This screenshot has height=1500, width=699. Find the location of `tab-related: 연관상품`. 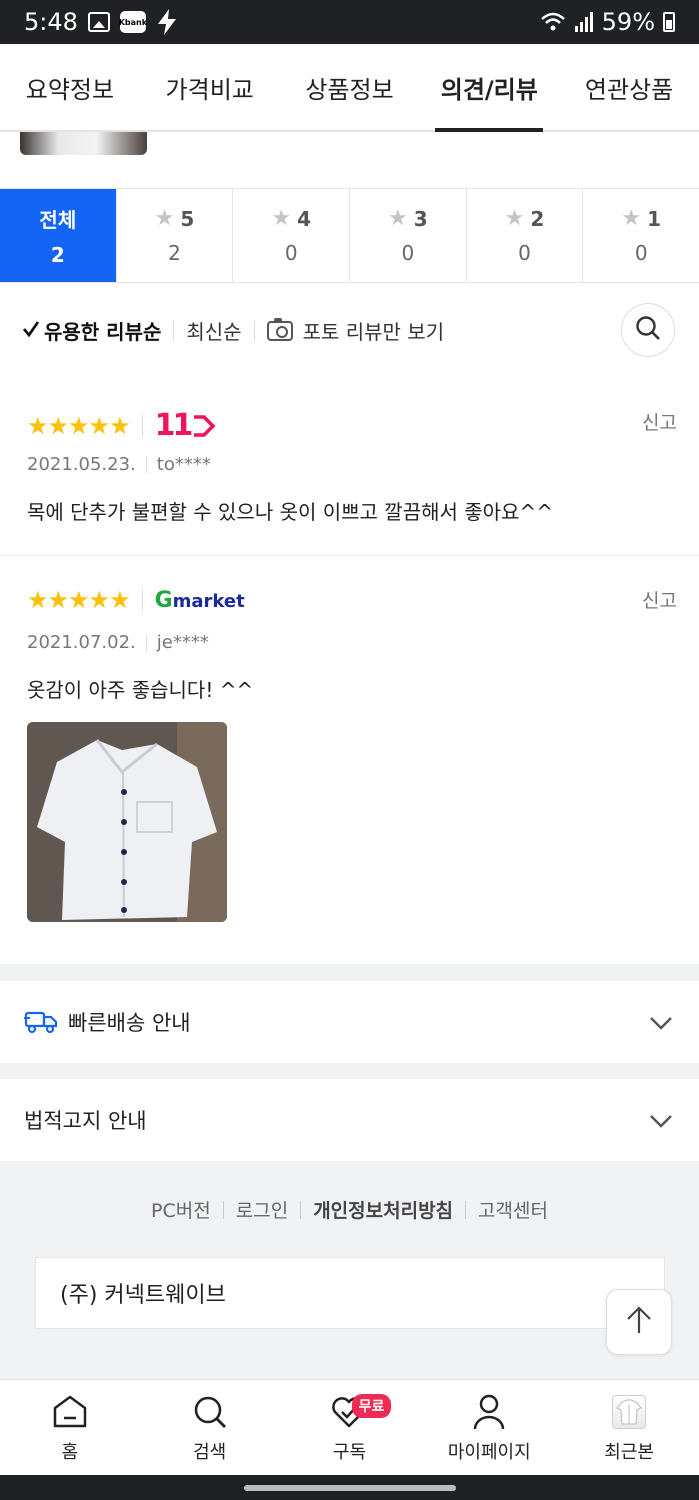

tab-related: 연관상품 is located at coordinates (629, 87).